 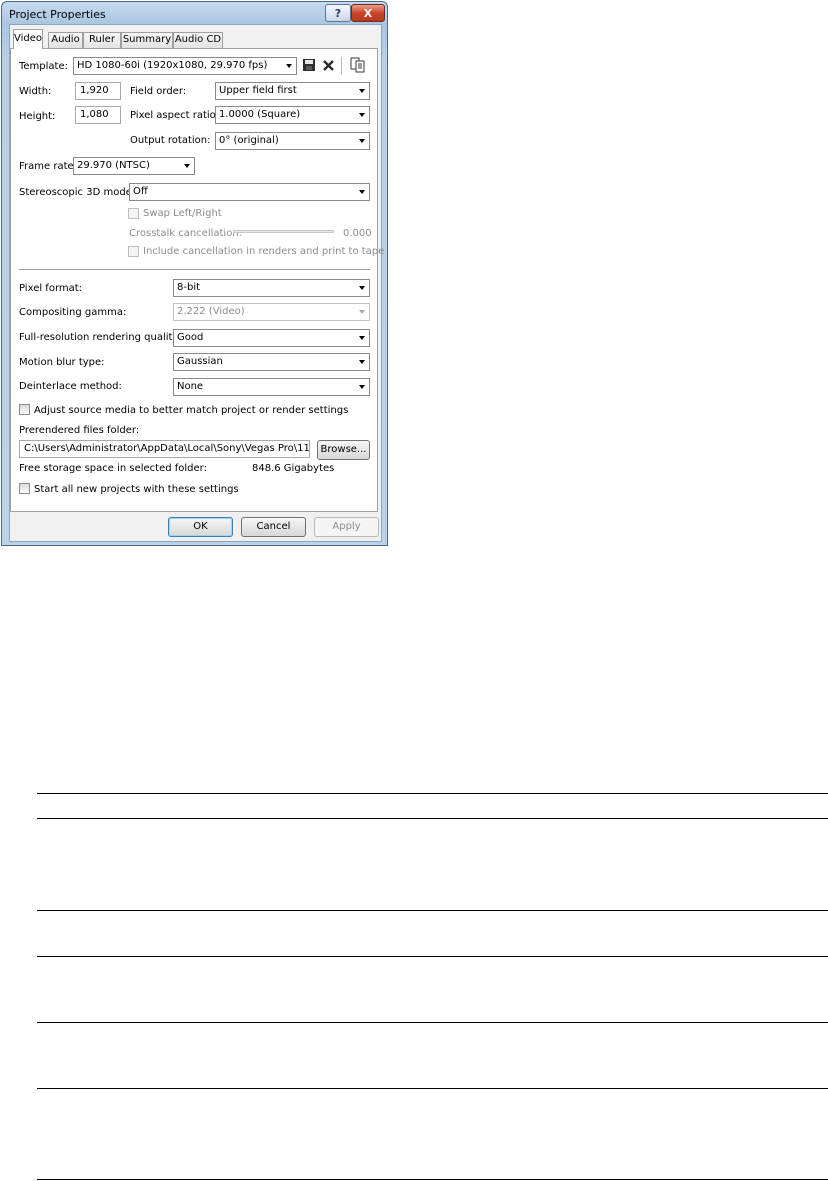 What do you see at coordinates (100, 337) in the screenshot?
I see `quality-label: Full-resolution rendering quality:` at bounding box center [100, 337].